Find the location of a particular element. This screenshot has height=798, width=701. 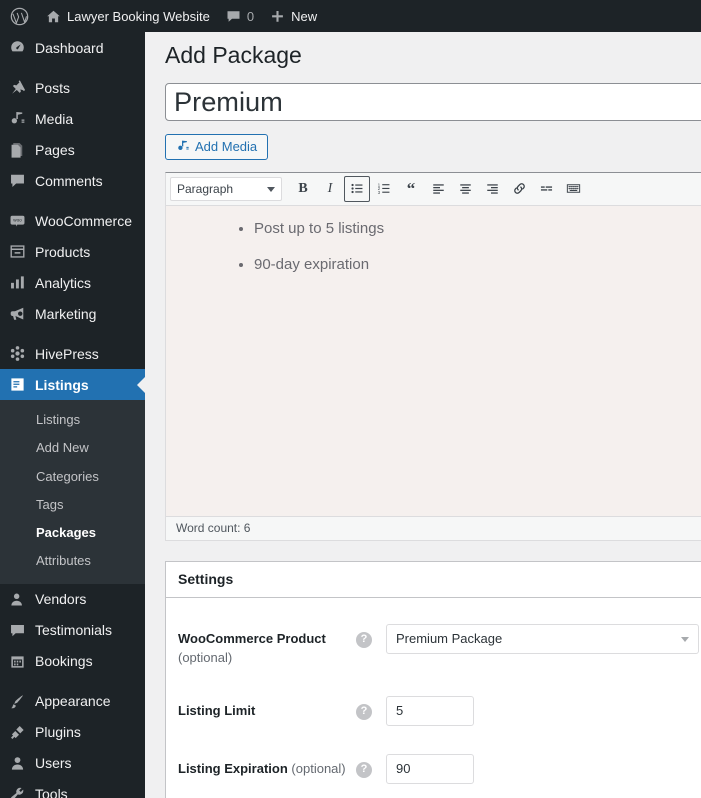

listing-limit-input is located at coordinates (430, 710).